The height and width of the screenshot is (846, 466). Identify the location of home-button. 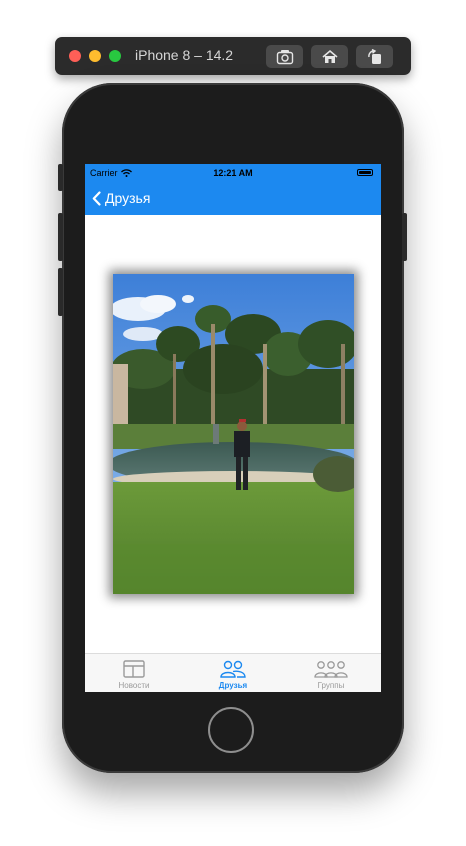
(231, 730).